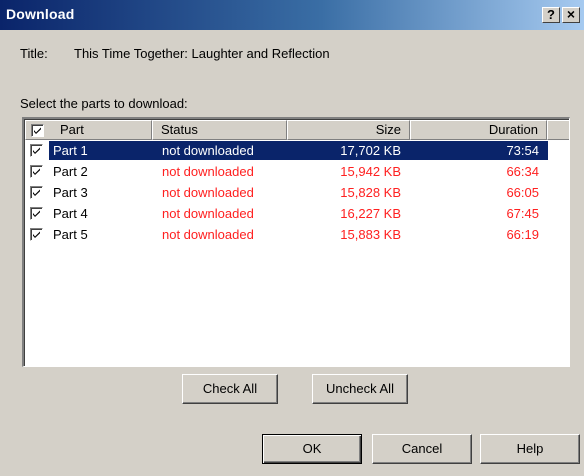  What do you see at coordinates (558, 130) in the screenshot?
I see `column-header-filler` at bounding box center [558, 130].